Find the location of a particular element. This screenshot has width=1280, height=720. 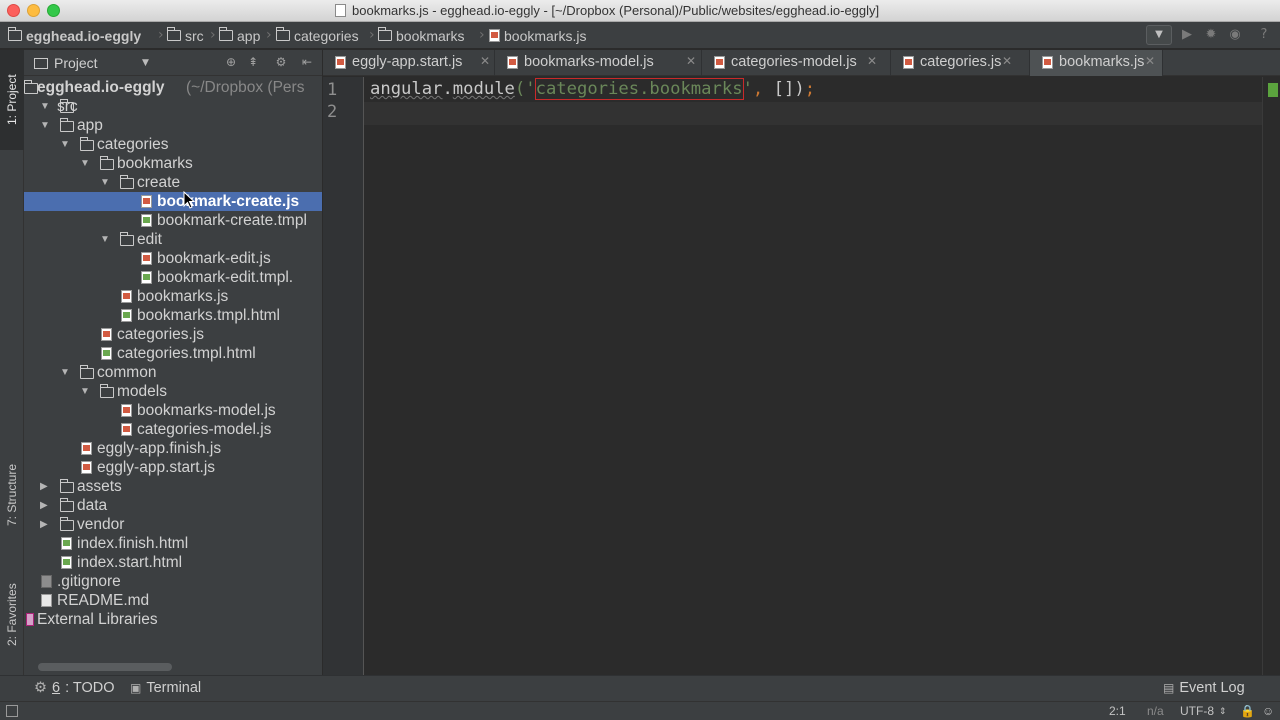

tree-item: ▼ edit is located at coordinates (173, 239).